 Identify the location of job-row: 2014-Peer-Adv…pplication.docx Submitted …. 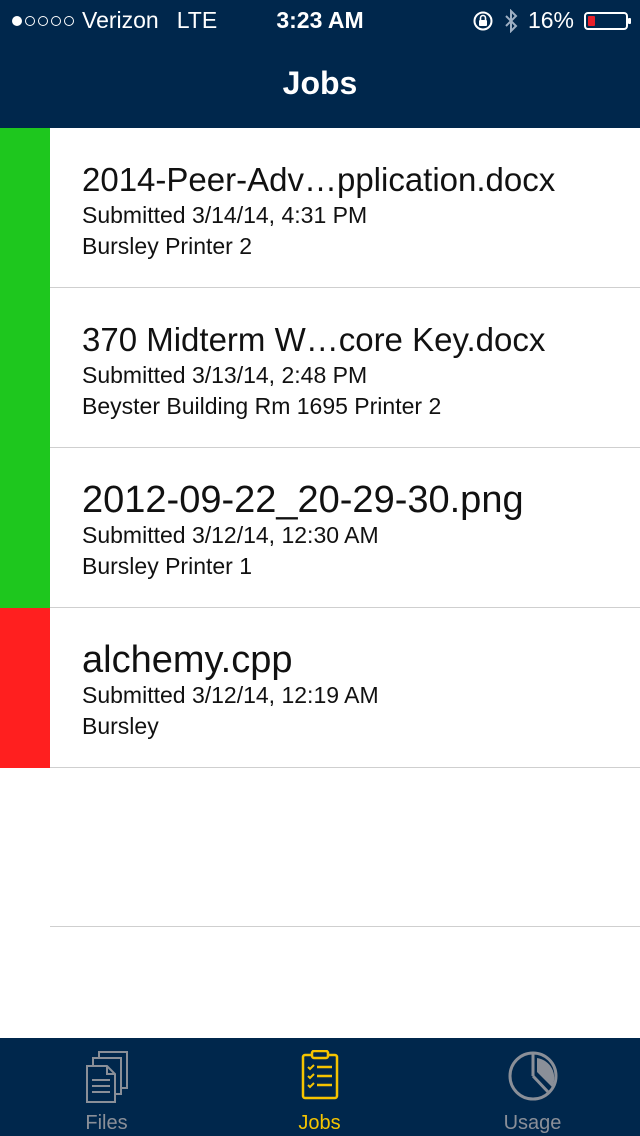
(320, 208).